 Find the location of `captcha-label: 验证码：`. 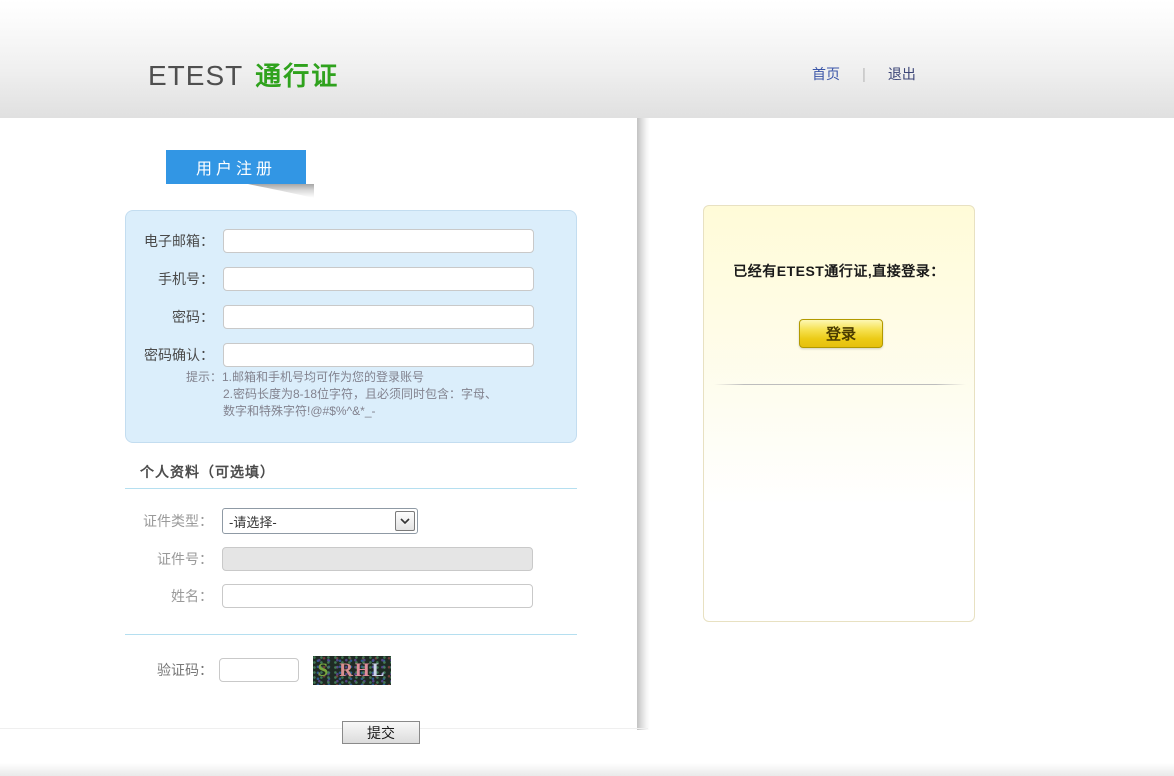

captcha-label: 验证码： is located at coordinates (185, 670).